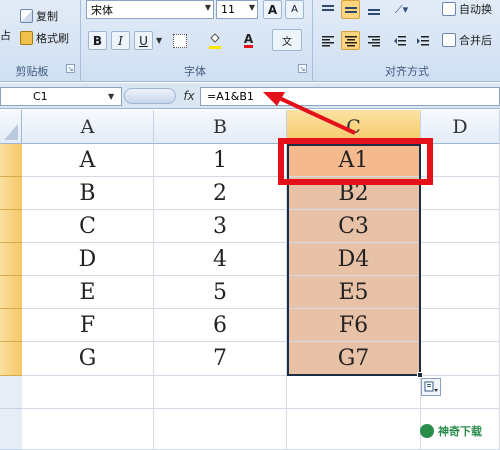  Describe the element at coordinates (220, 292) in the screenshot. I see `cell-b5: 5` at that location.